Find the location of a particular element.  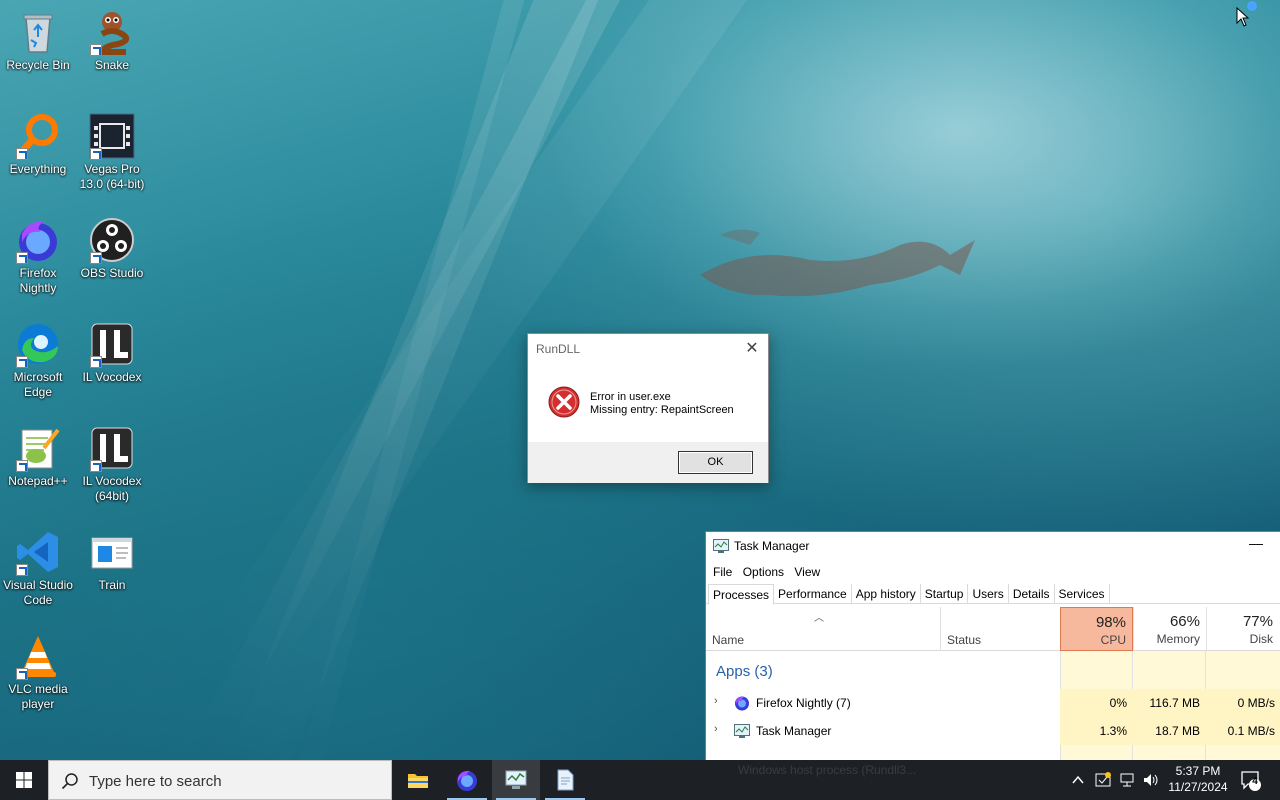

process-memory: 18.7 MB is located at coordinates (1169, 731).